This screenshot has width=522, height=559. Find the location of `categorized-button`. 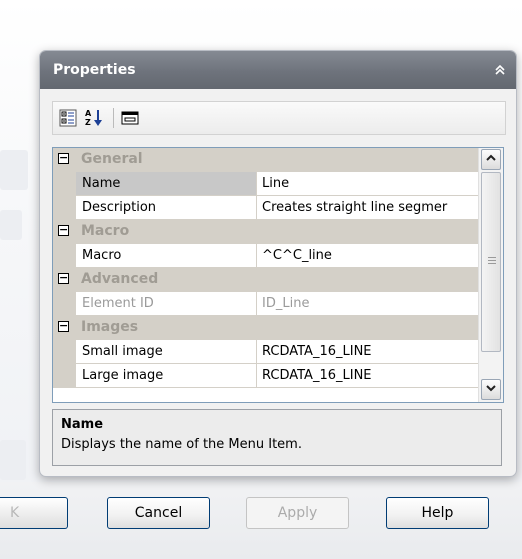

categorized-button is located at coordinates (68, 118).